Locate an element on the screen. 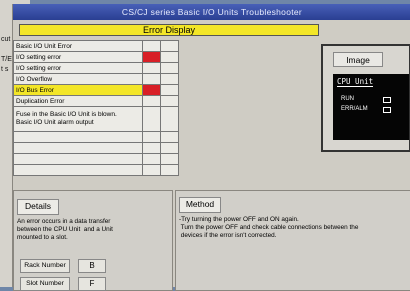  error-display-title: Error Display is located at coordinates (169, 30).